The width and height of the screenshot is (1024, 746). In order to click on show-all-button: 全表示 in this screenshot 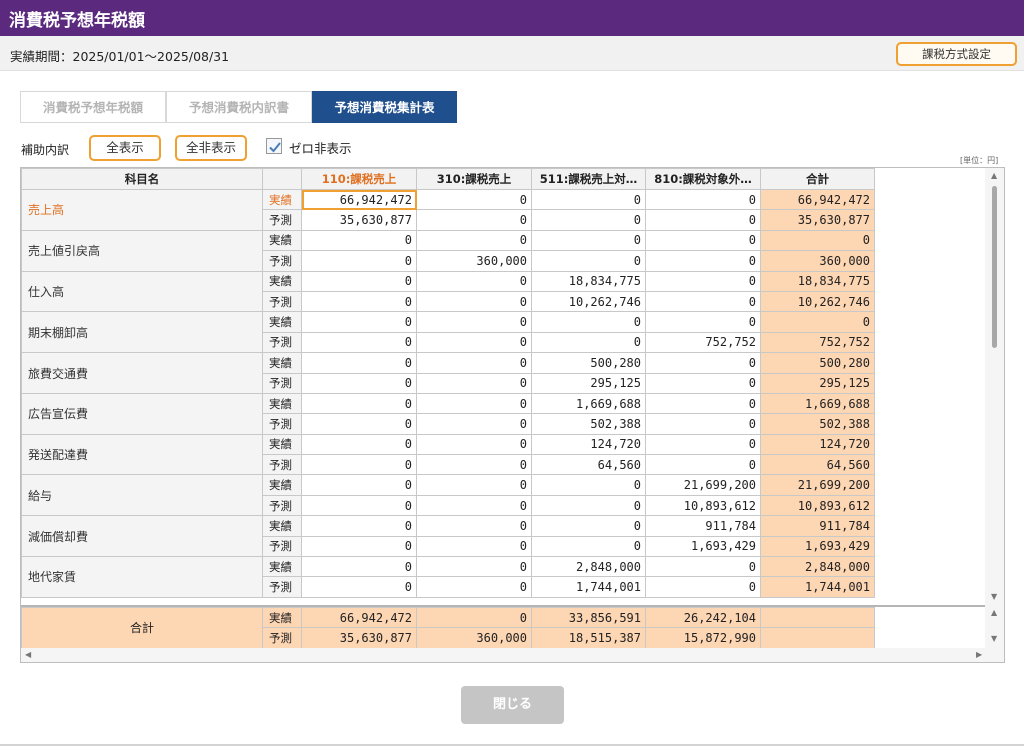, I will do `click(125, 148)`.